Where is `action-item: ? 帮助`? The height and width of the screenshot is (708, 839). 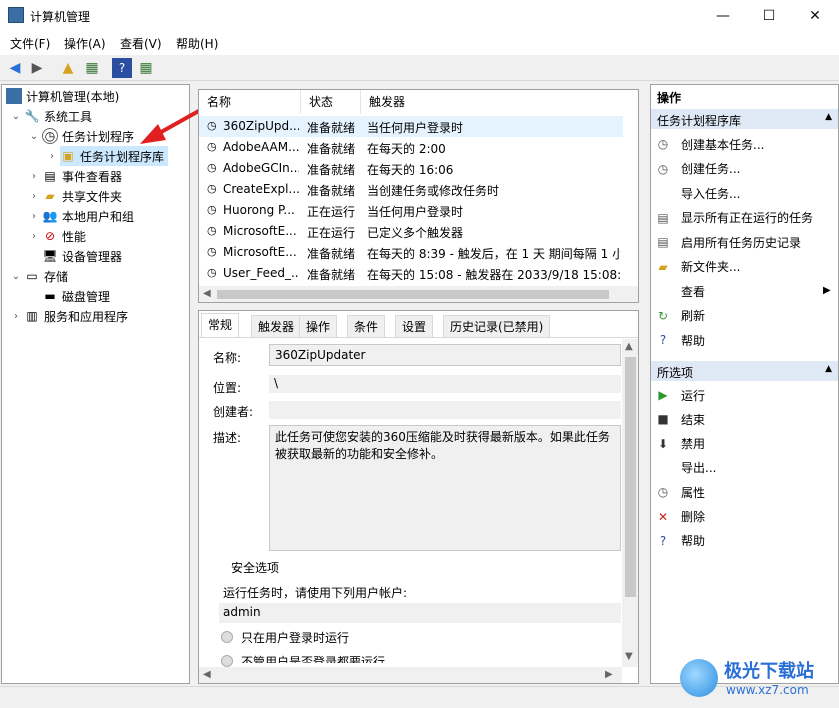
action-item: ? 帮助 is located at coordinates (680, 340).